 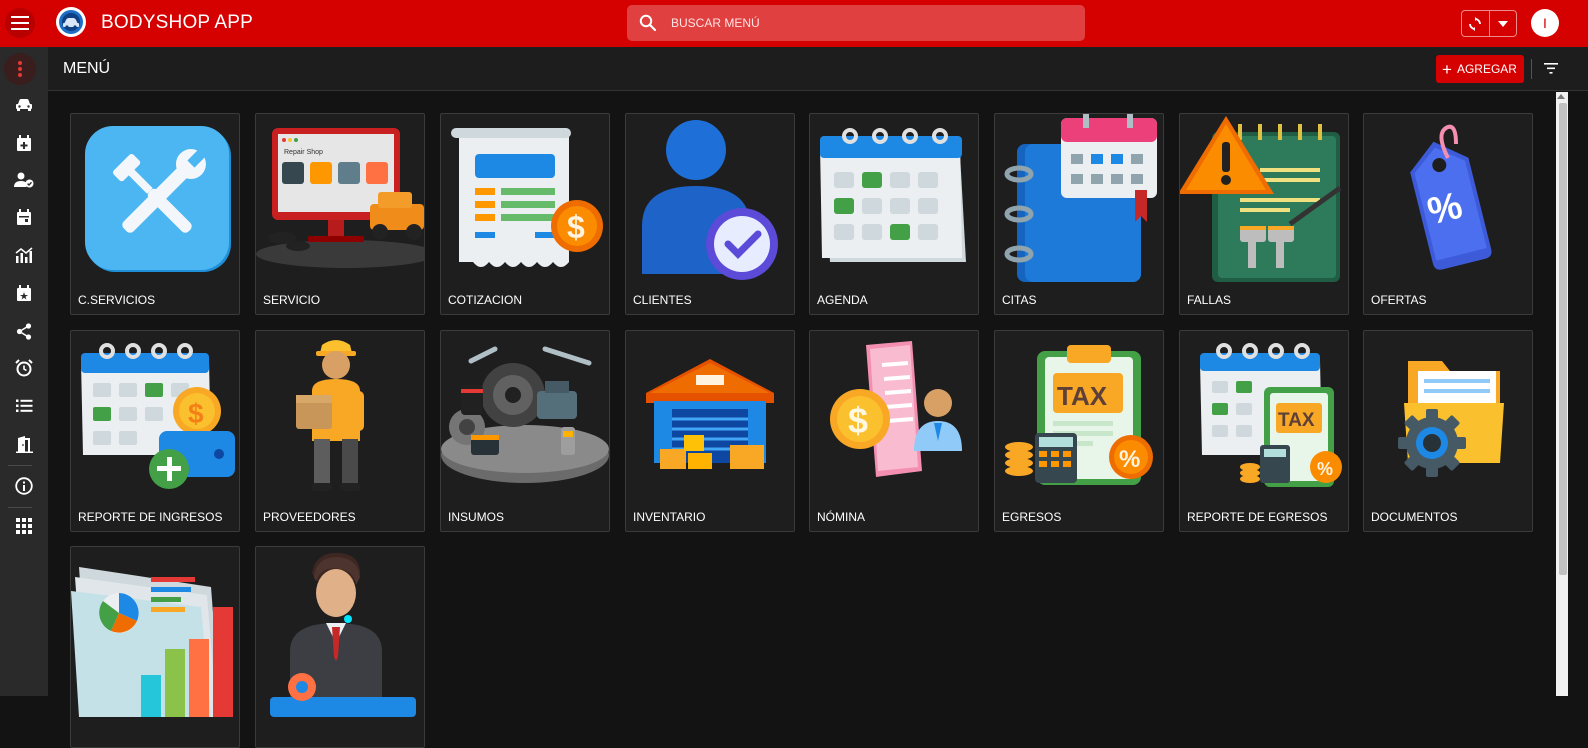 I want to click on sidebar-item-vehicles, so click(x=24, y=105).